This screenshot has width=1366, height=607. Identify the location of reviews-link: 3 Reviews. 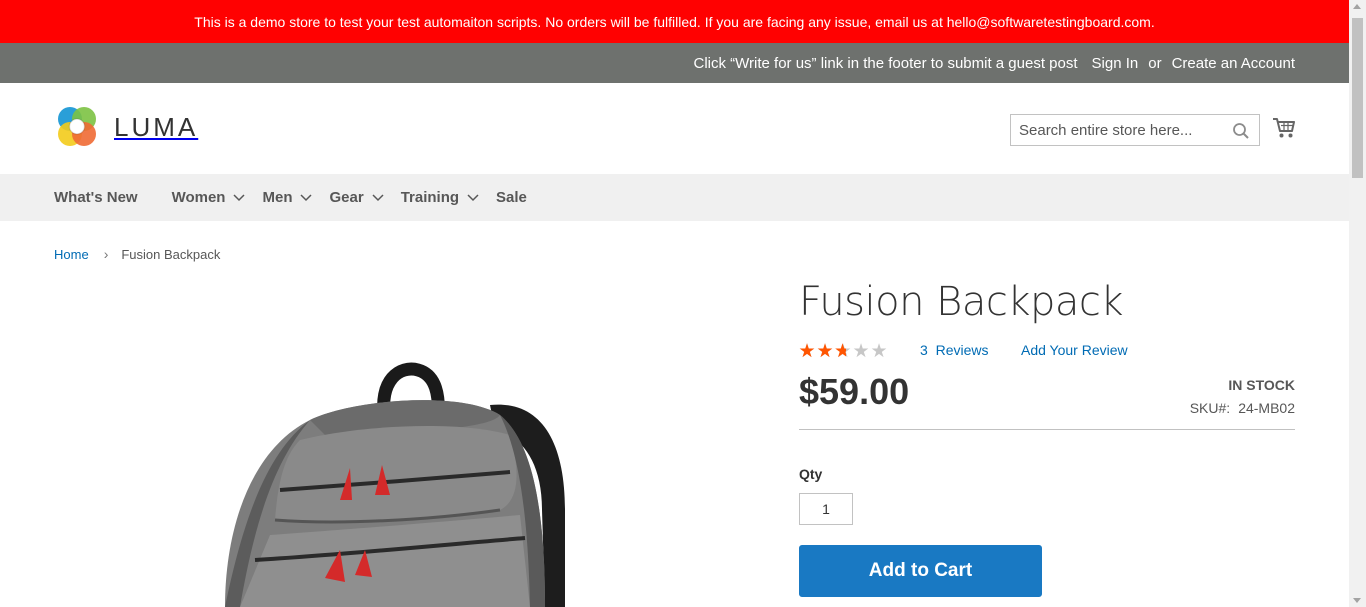
(954, 350).